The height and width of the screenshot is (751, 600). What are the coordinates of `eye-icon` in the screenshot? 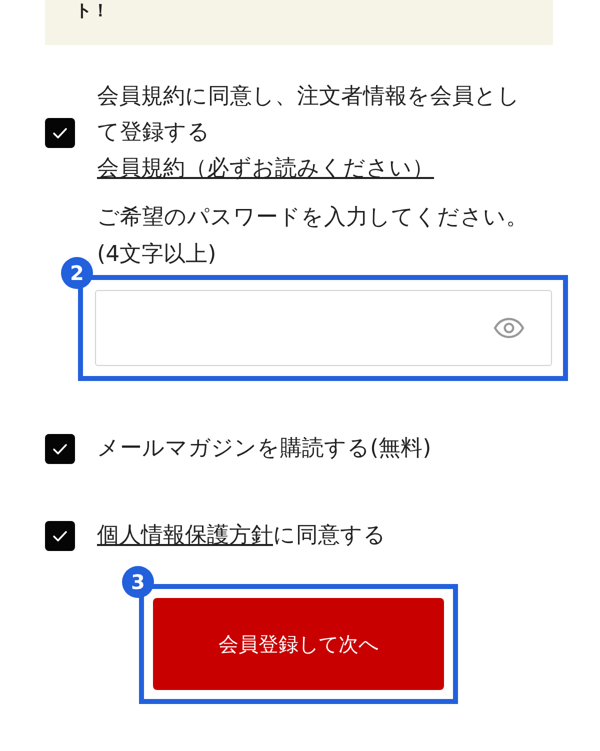 It's located at (509, 328).